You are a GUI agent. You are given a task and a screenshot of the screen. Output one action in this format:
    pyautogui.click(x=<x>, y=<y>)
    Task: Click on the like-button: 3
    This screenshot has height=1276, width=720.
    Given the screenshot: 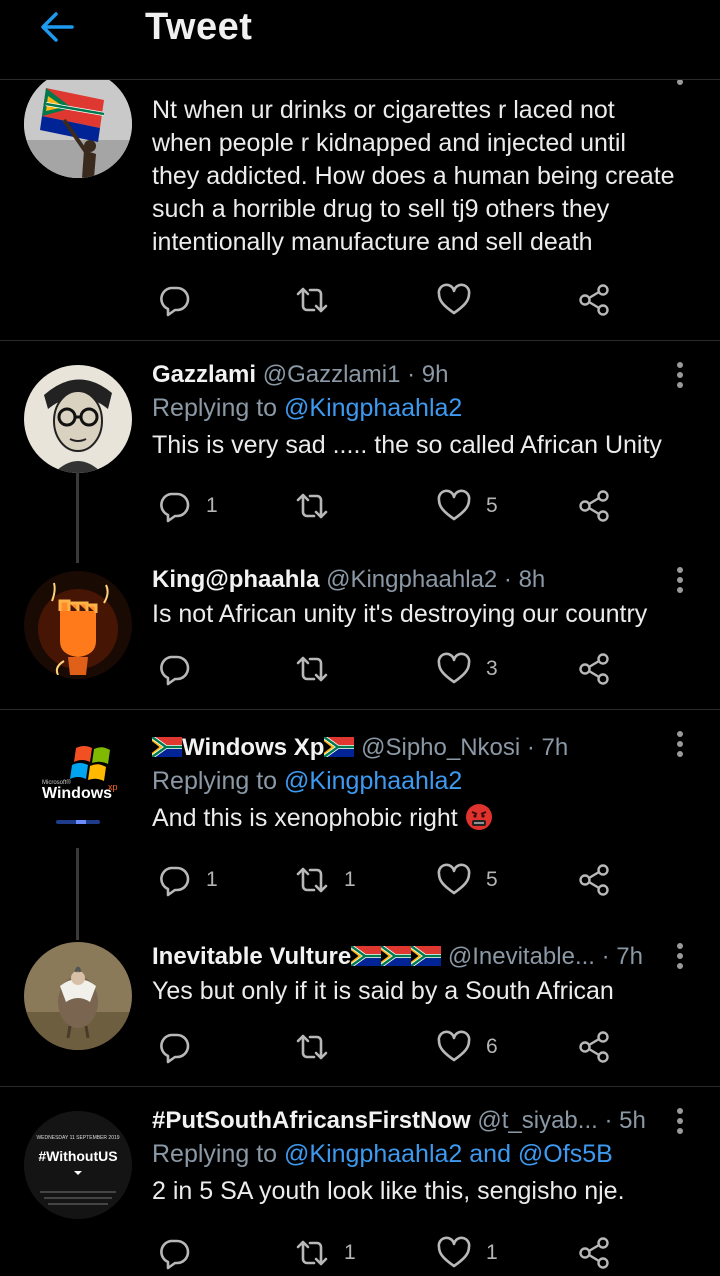 What is the action you would take?
    pyautogui.click(x=467, y=669)
    